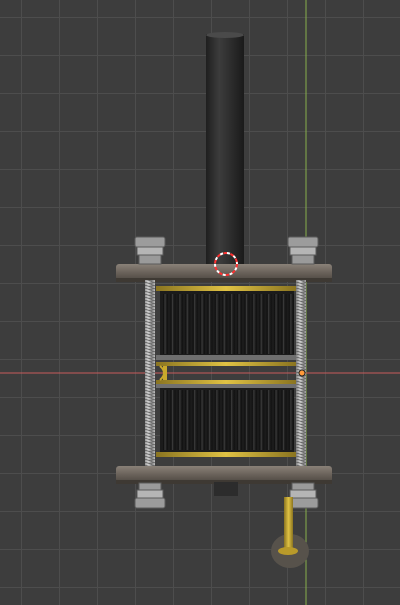 Image resolution: width=400 pixels, height=605 pixels. Describe the element at coordinates (225, 149) in the screenshot. I see `capacitor-shaft` at that location.